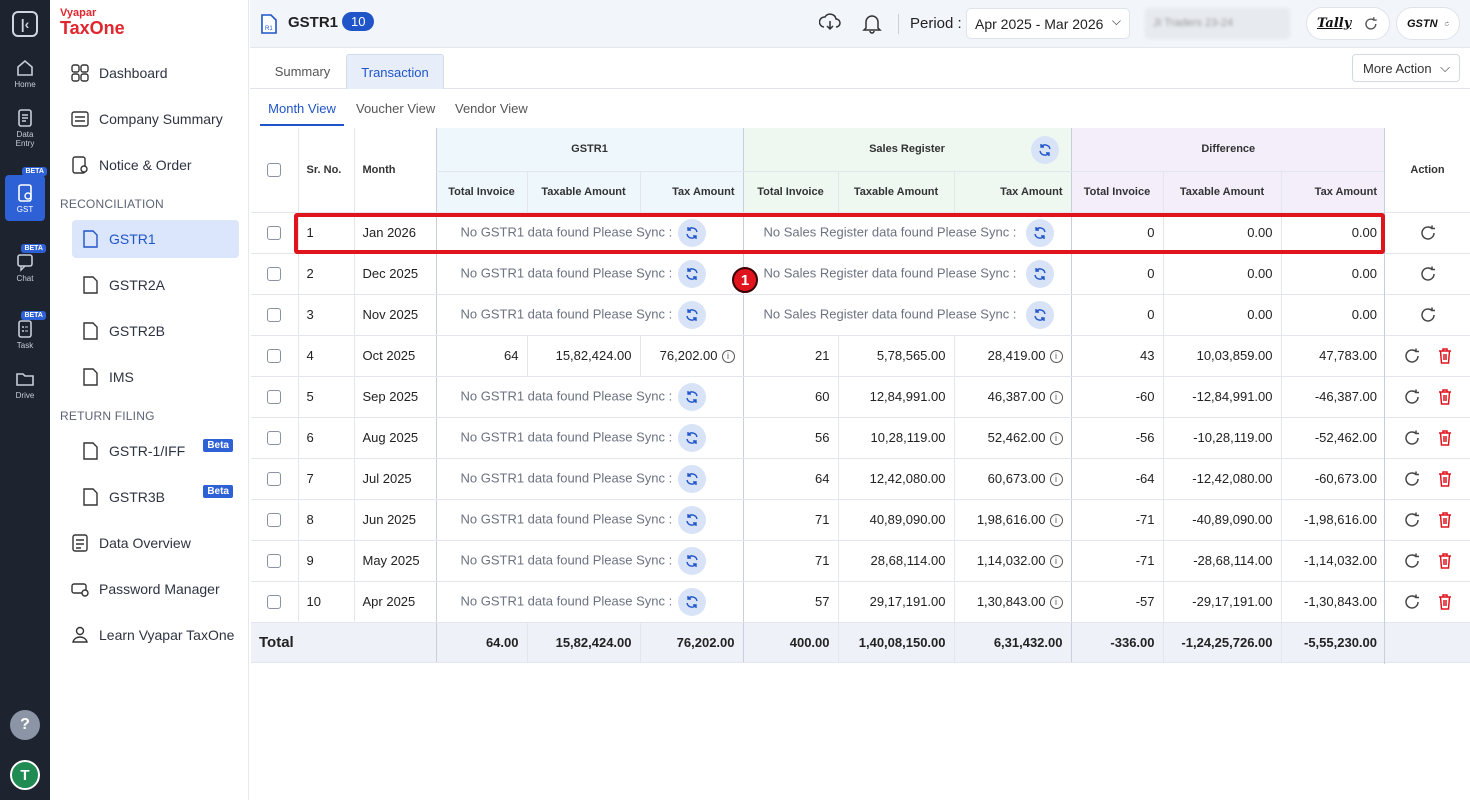 This screenshot has height=800, width=1470. I want to click on diff-total-invoice-cell: -71, so click(1116, 520).